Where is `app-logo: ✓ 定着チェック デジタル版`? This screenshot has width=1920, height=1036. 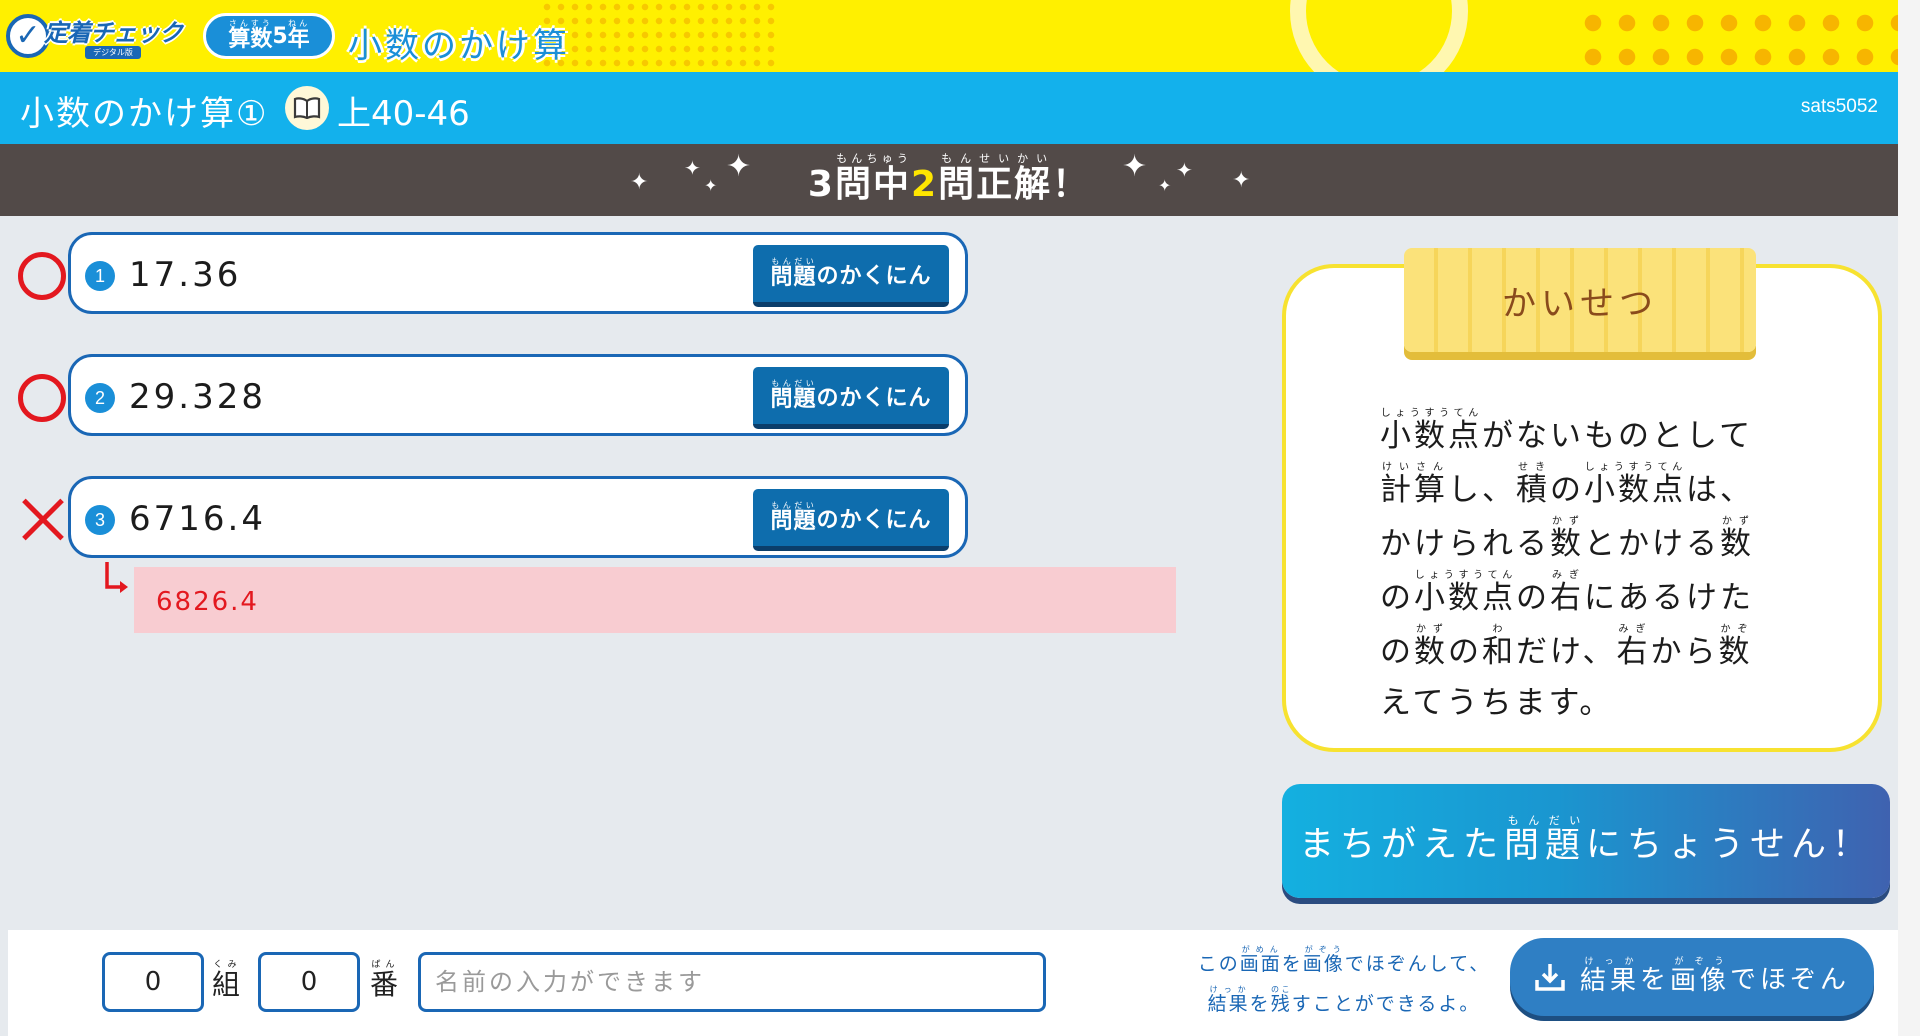
app-logo: ✓ 定着チェック デジタル版 is located at coordinates (94, 36).